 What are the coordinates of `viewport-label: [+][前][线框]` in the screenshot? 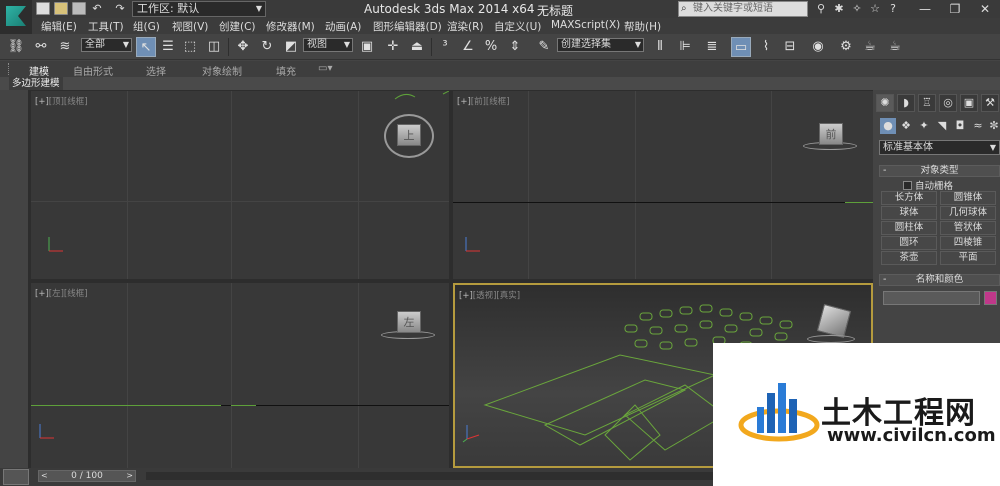 It's located at (483, 101).